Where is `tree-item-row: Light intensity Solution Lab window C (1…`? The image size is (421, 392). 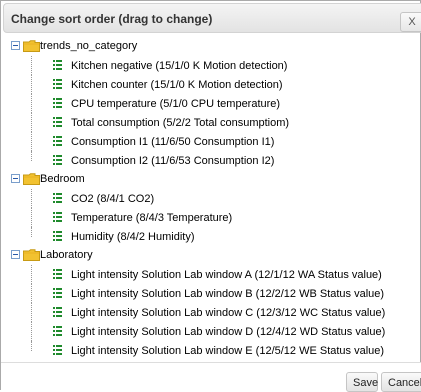
tree-item-row: Light intensity Solution Lab window C (1… is located at coordinates (213, 312).